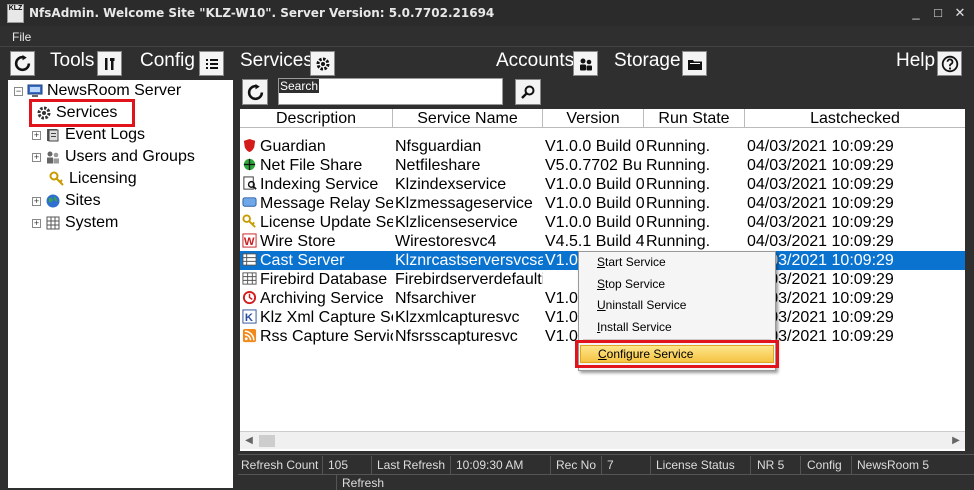  Describe the element at coordinates (72, 61) in the screenshot. I see `toolbar-tools: Tools` at that location.